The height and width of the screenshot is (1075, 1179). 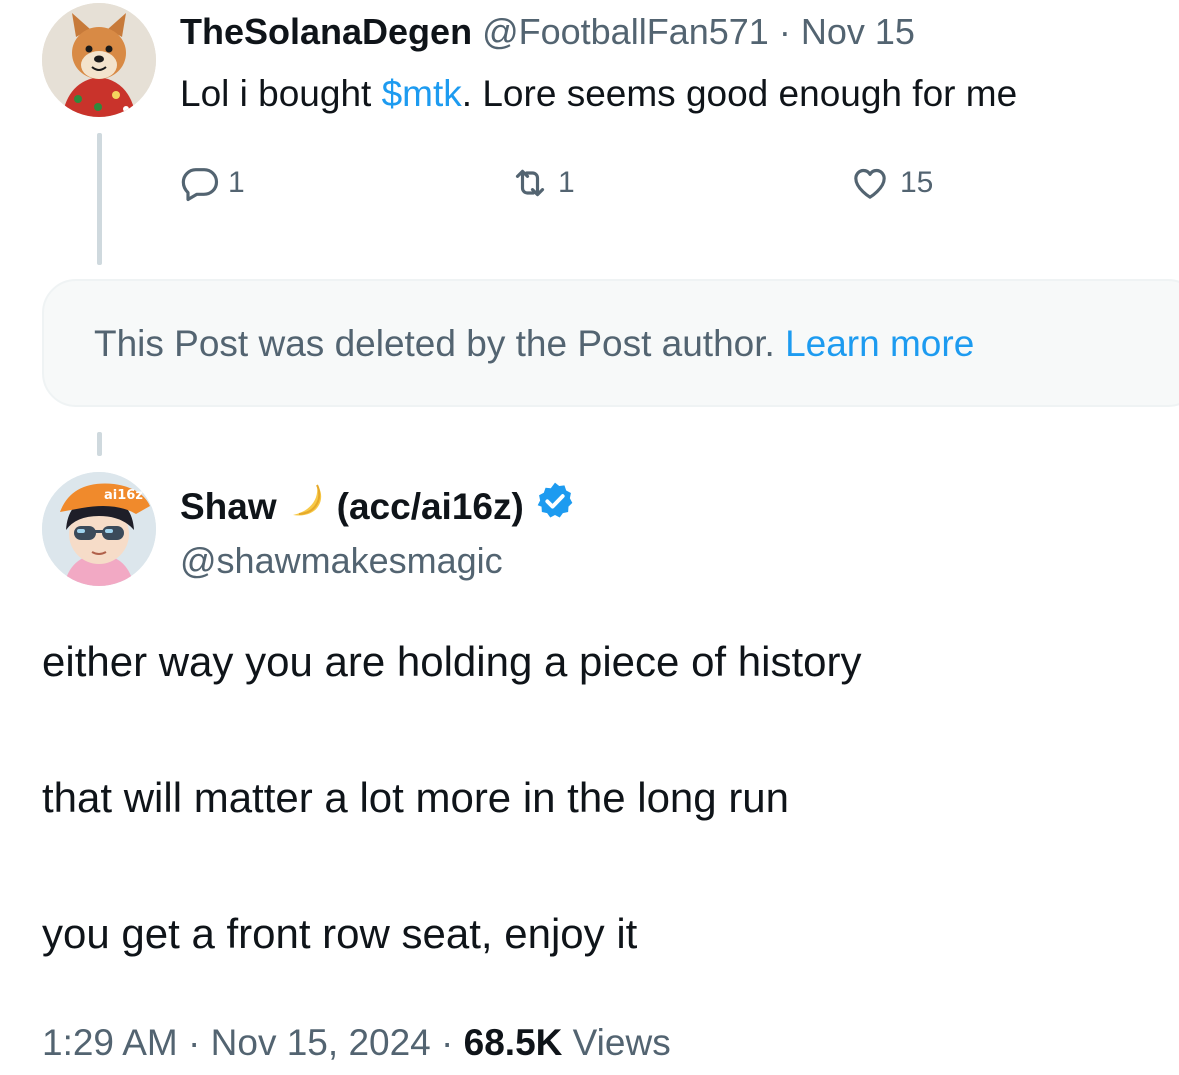 I want to click on avatar-cap-text: ai16z, so click(x=123, y=495).